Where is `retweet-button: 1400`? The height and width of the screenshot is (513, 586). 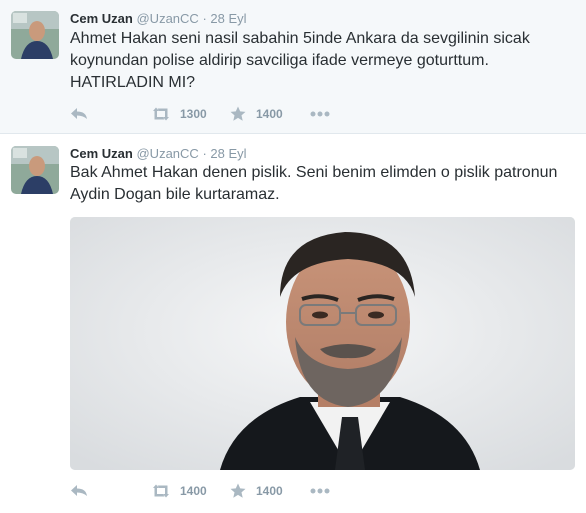
retweet-button: 1400 is located at coordinates (178, 491).